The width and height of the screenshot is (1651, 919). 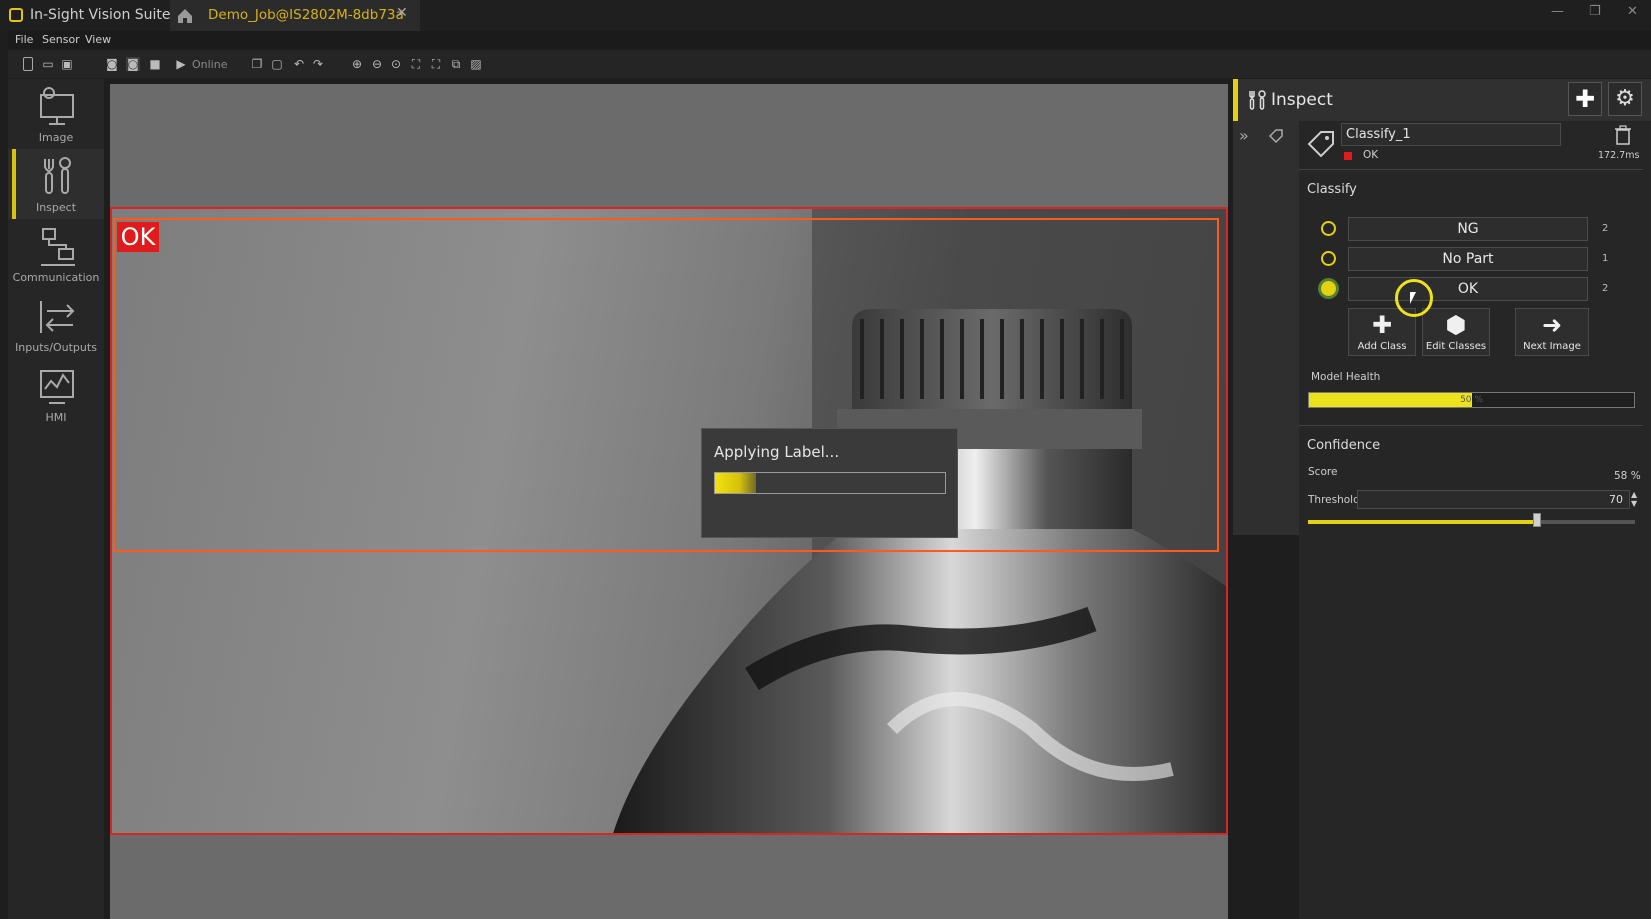 What do you see at coordinates (1302, 100) in the screenshot?
I see `inspect-title: Inspect` at bounding box center [1302, 100].